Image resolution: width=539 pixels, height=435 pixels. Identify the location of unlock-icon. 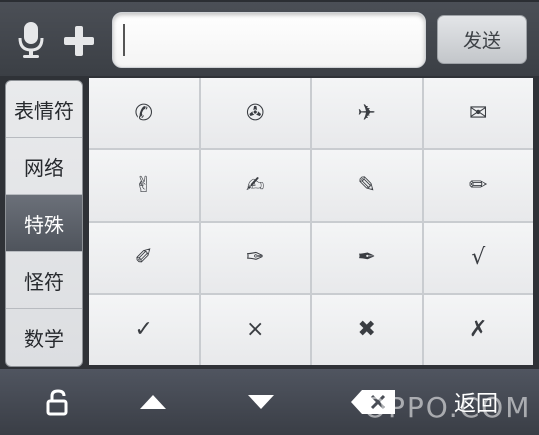
(57, 402).